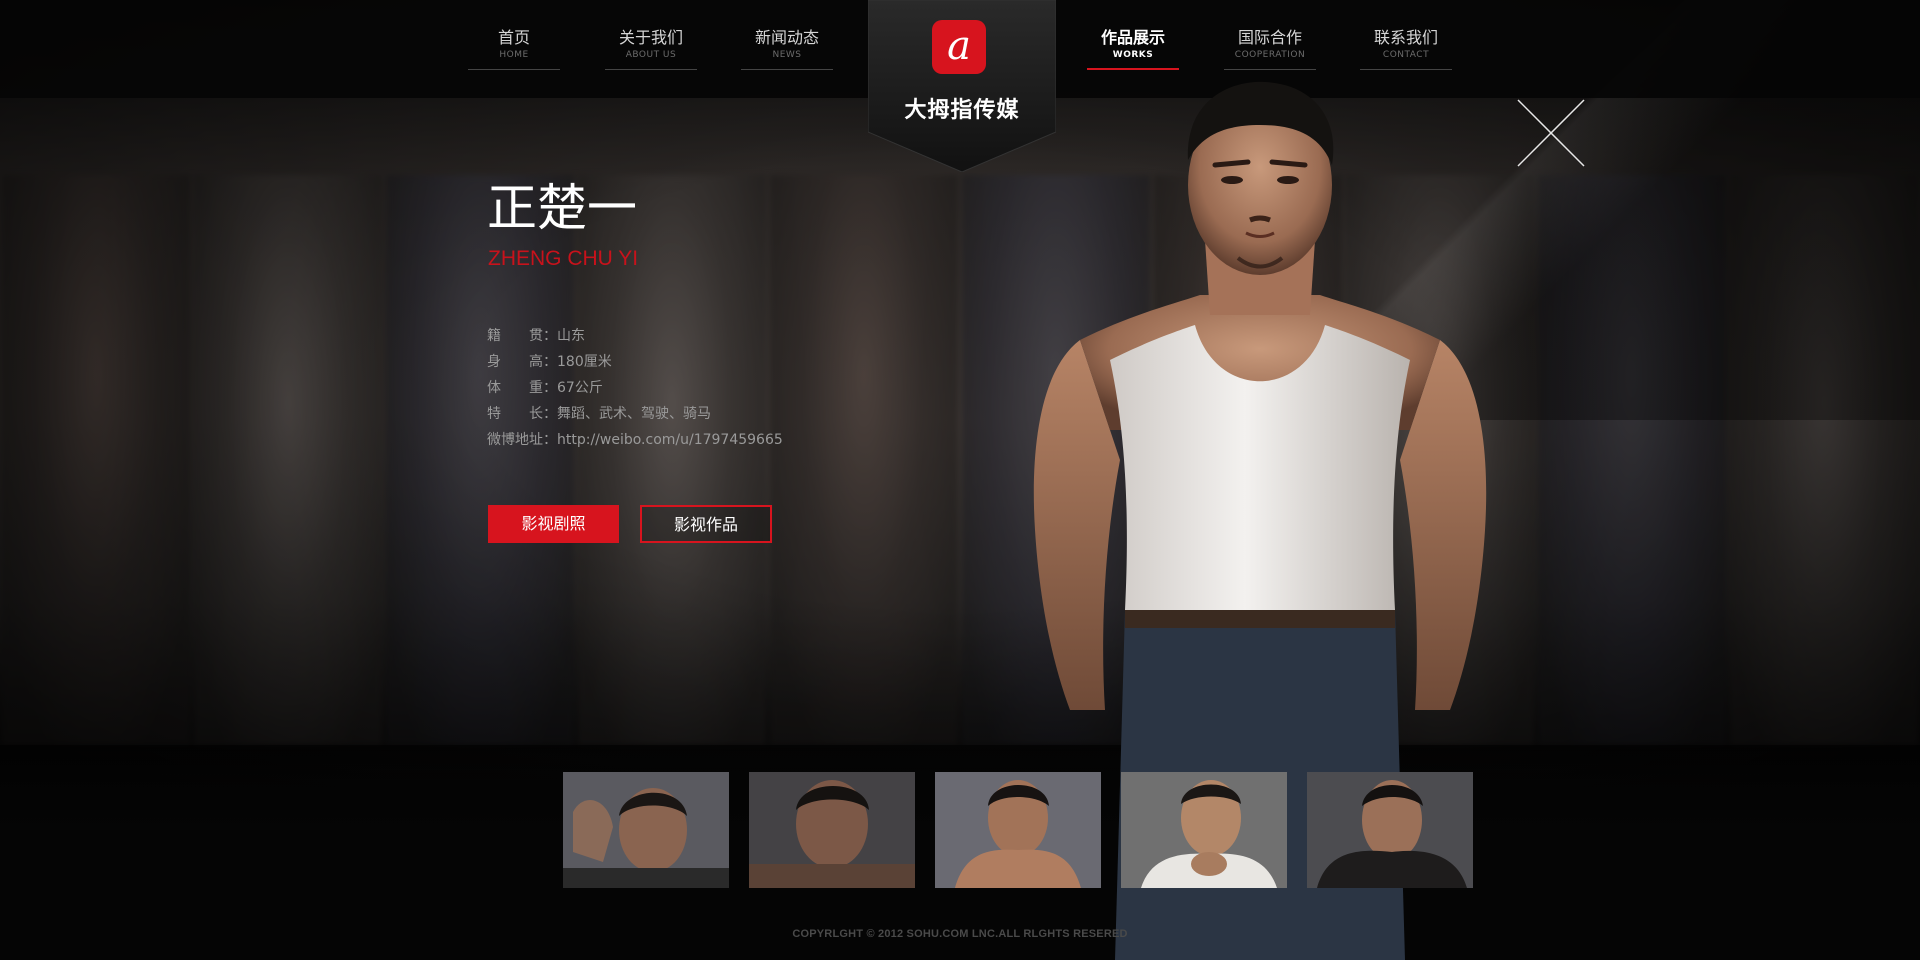  What do you see at coordinates (786, 37) in the screenshot?
I see `nav-item-label: 新闻动态` at bounding box center [786, 37].